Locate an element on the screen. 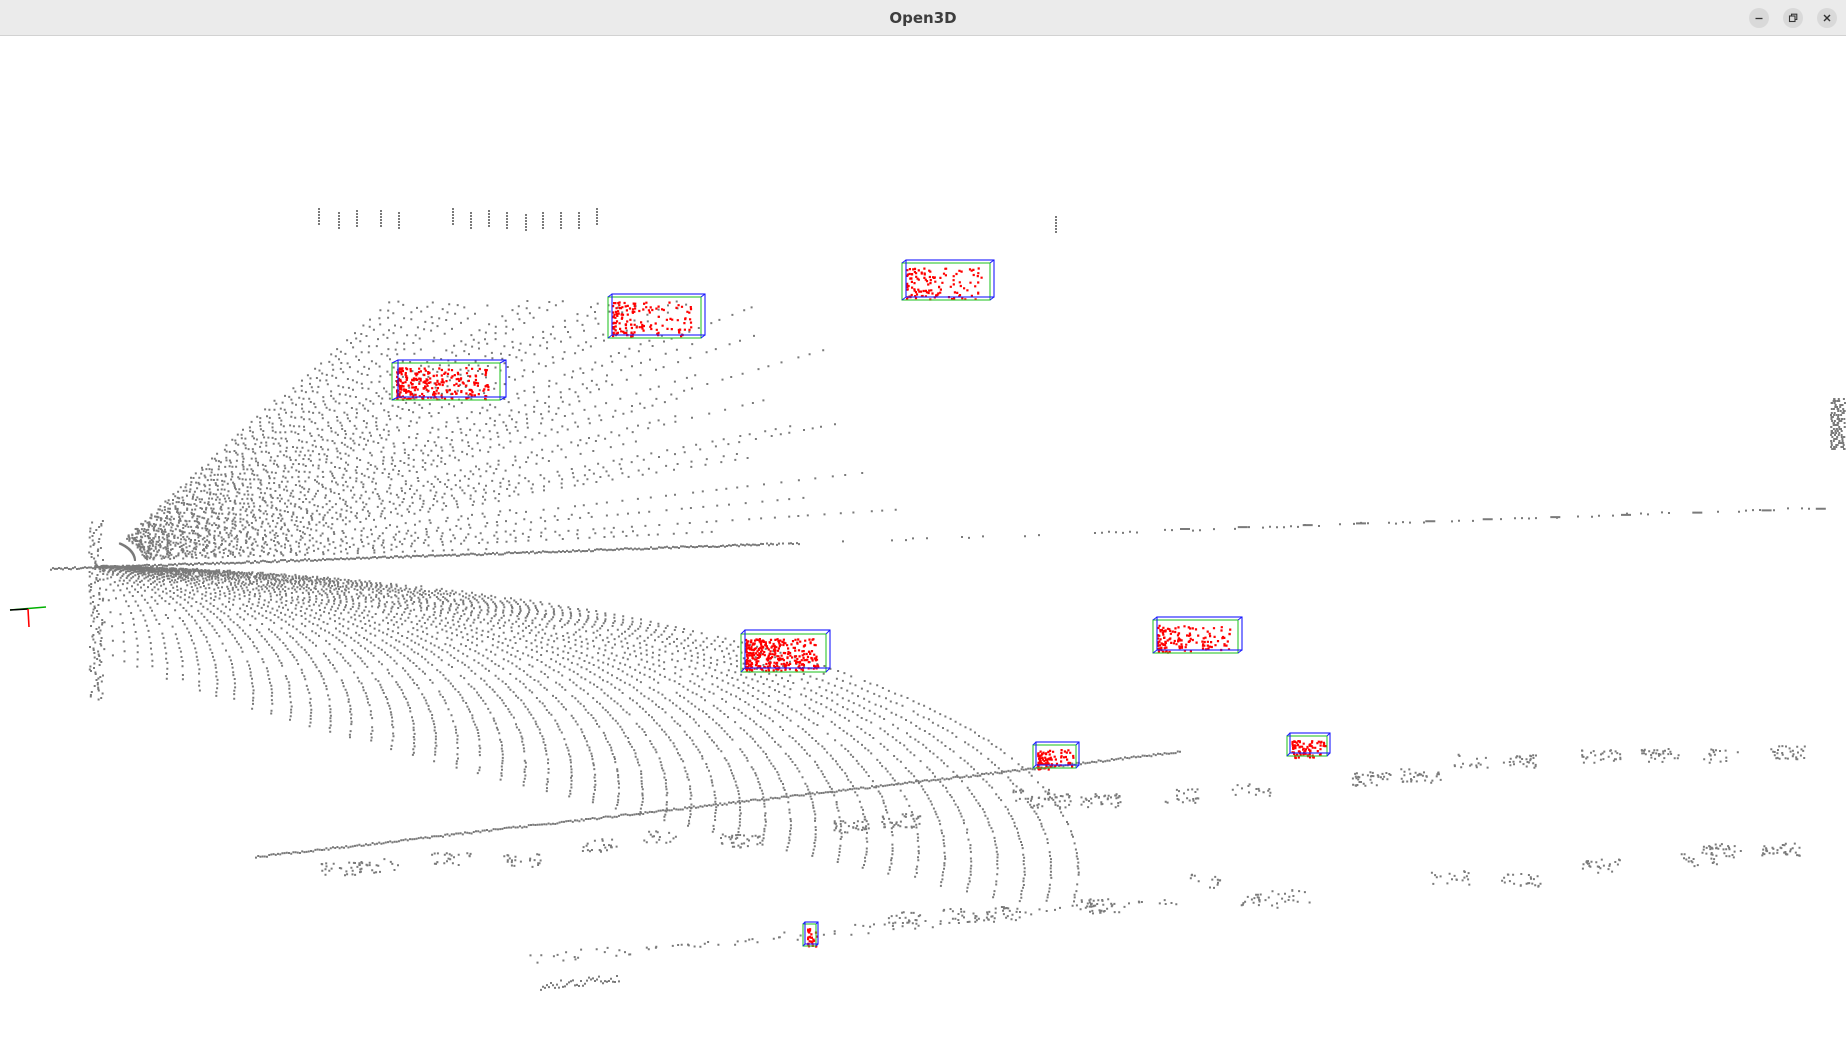 This screenshot has height=1053, width=1846. minimize-button is located at coordinates (1759, 18).